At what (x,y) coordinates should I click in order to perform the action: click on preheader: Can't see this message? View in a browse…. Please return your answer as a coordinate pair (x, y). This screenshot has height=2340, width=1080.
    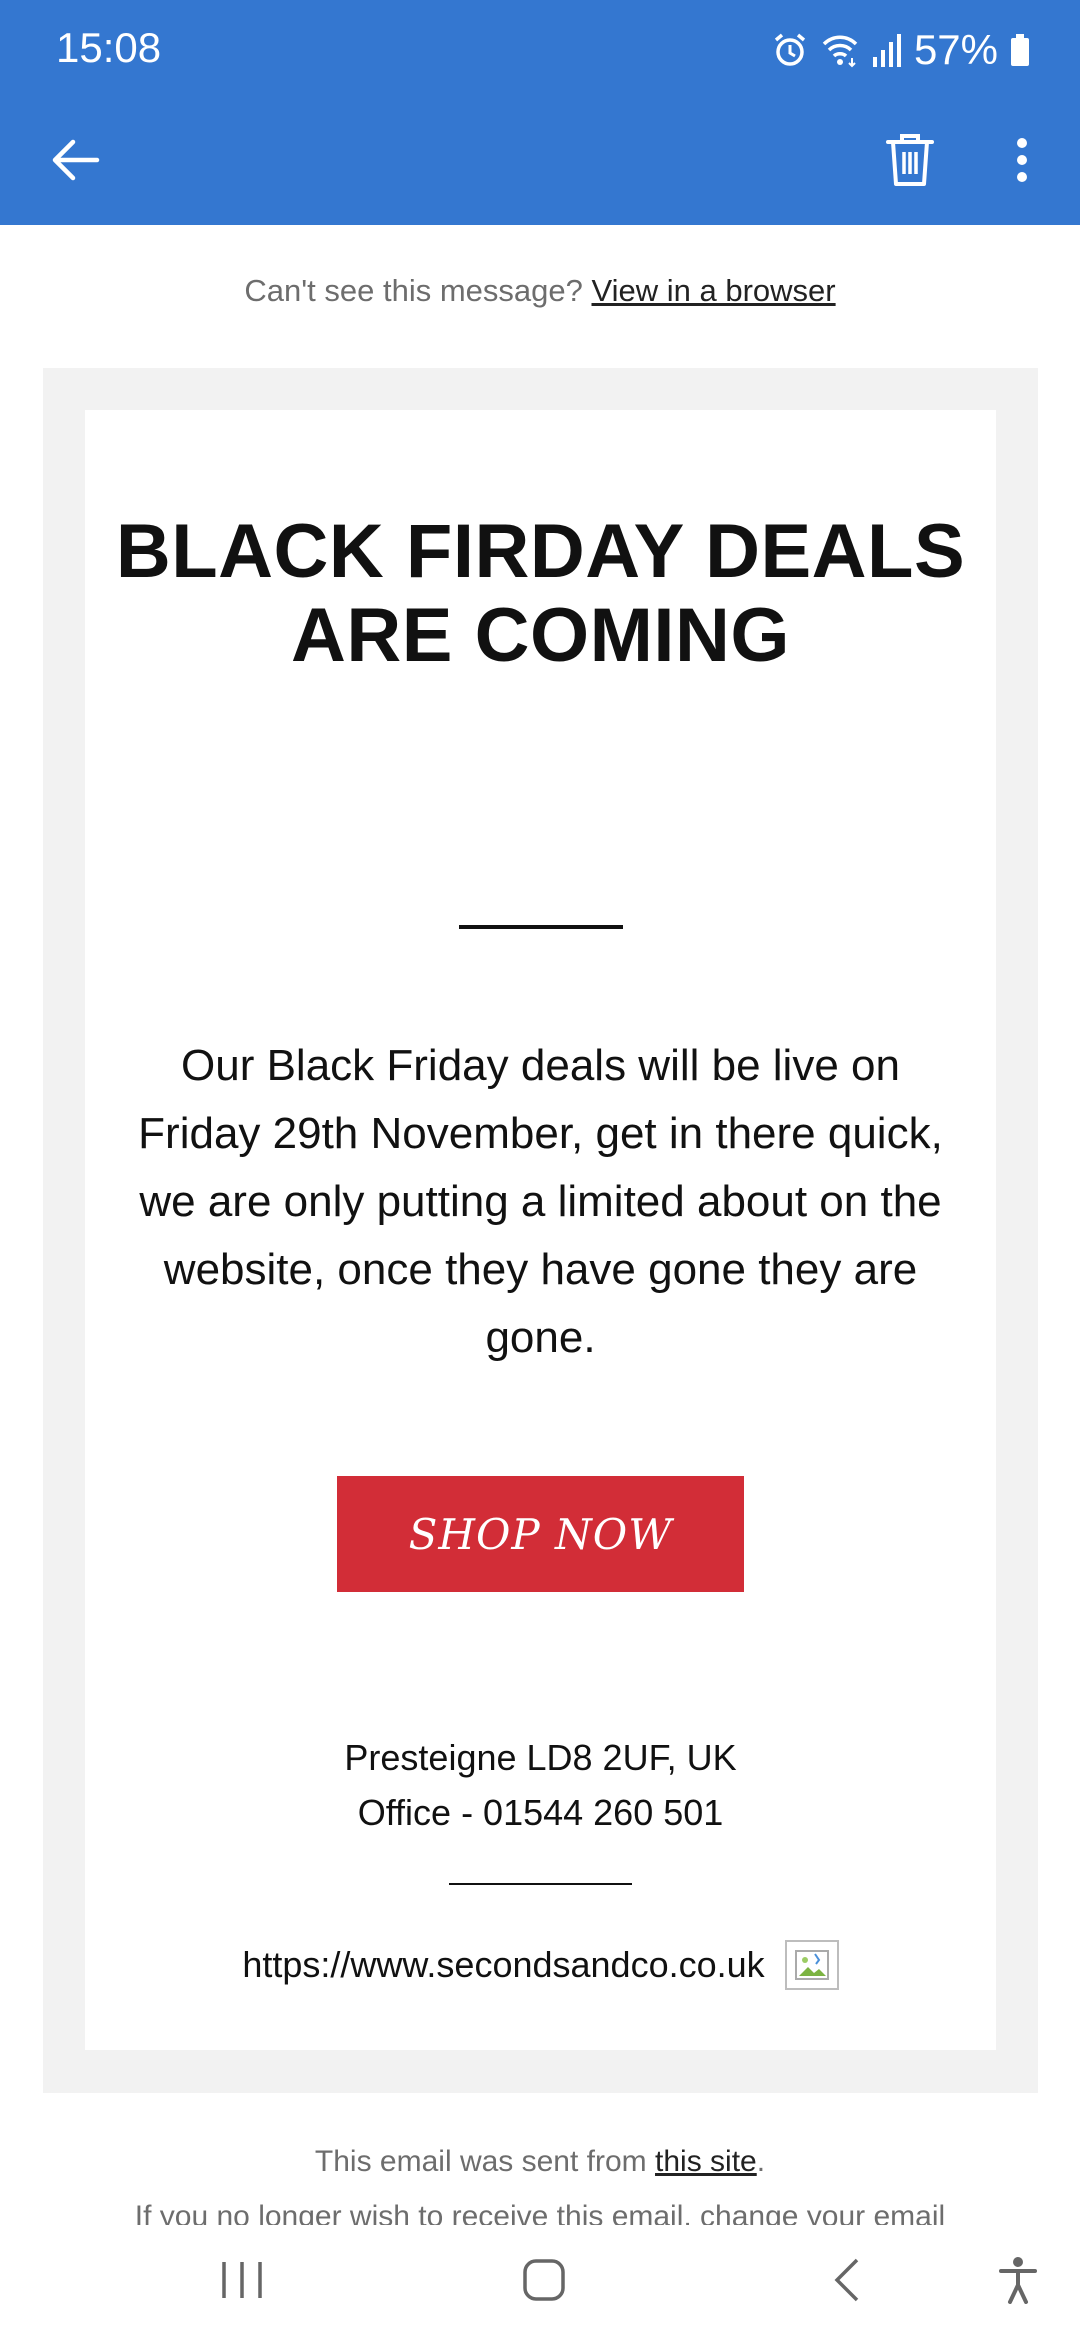
    Looking at the image, I should click on (540, 291).